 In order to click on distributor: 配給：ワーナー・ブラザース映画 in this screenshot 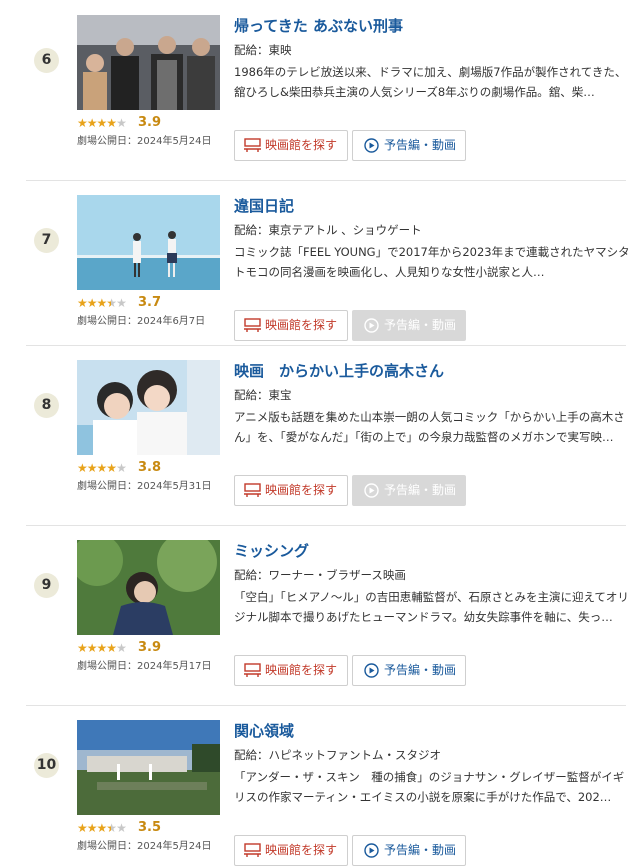, I will do `click(320, 575)`.